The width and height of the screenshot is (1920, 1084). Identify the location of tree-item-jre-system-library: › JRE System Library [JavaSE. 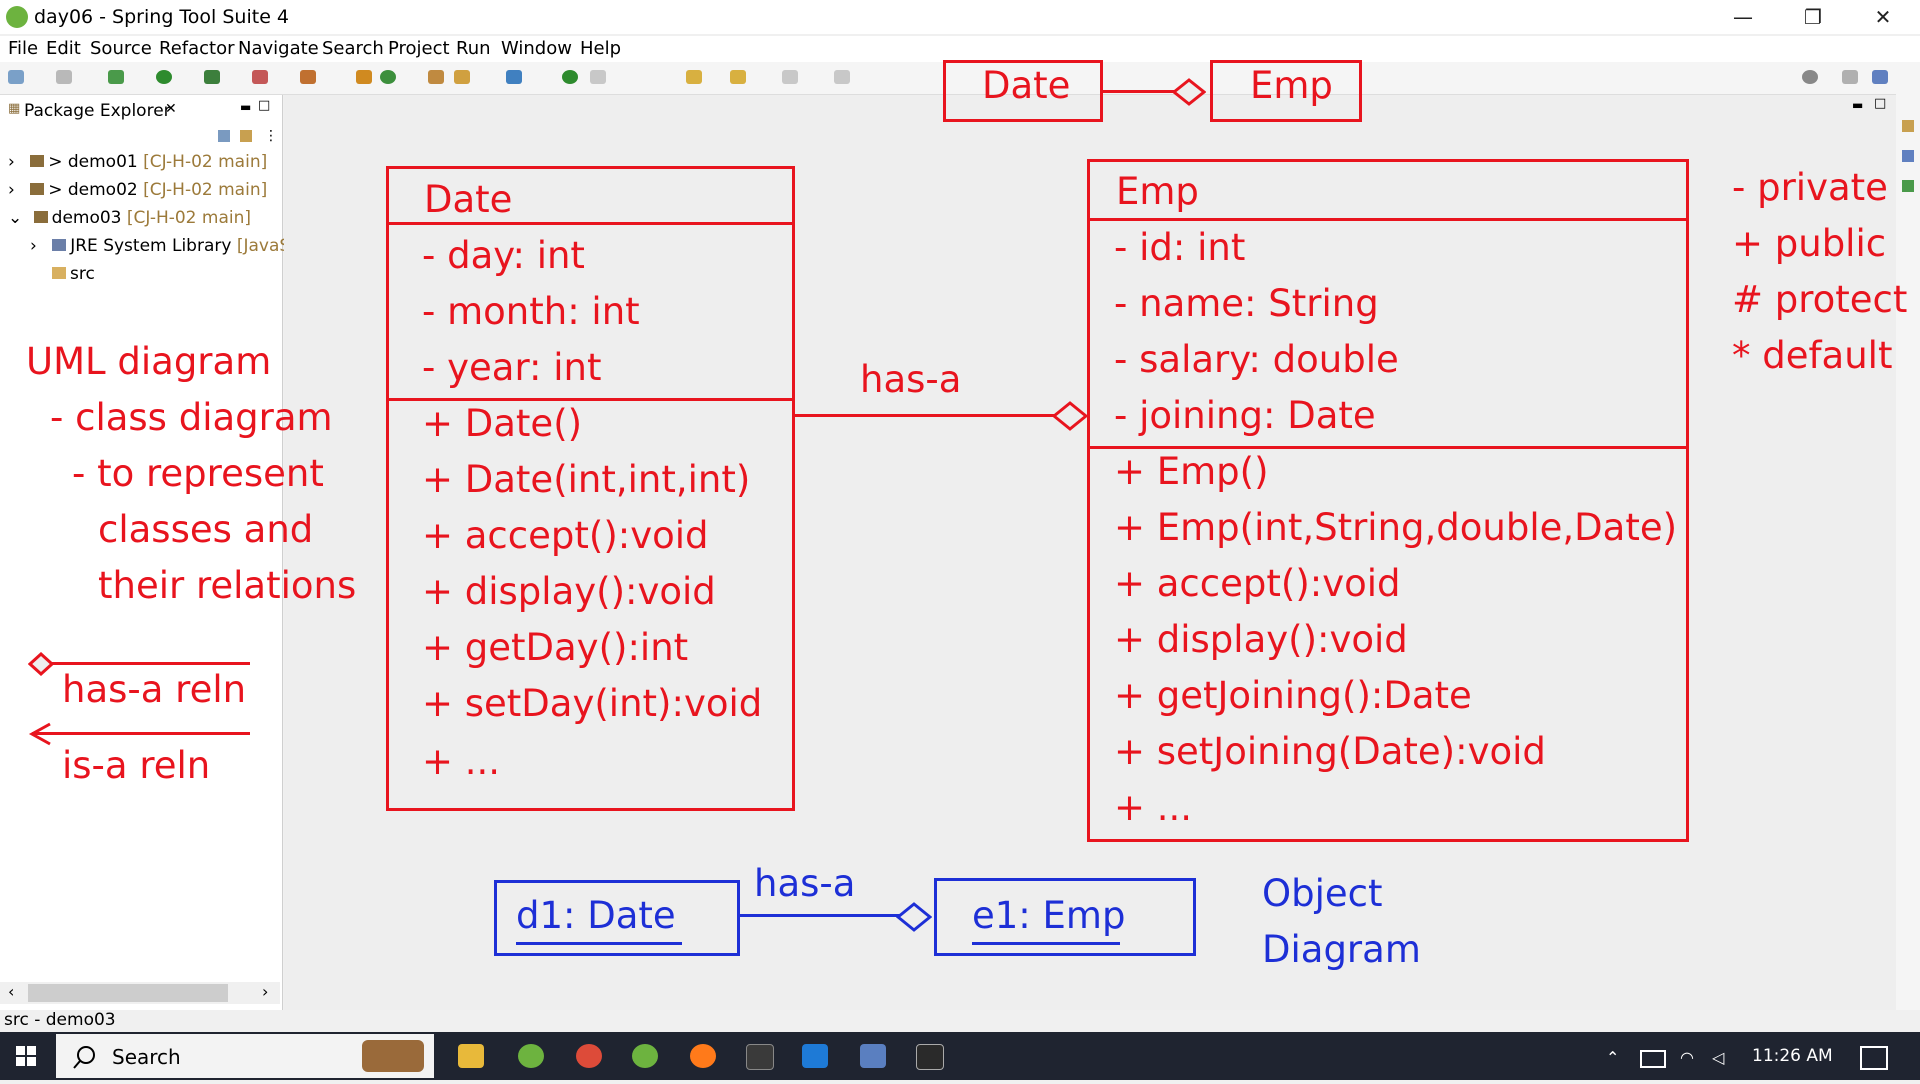
(165, 246).